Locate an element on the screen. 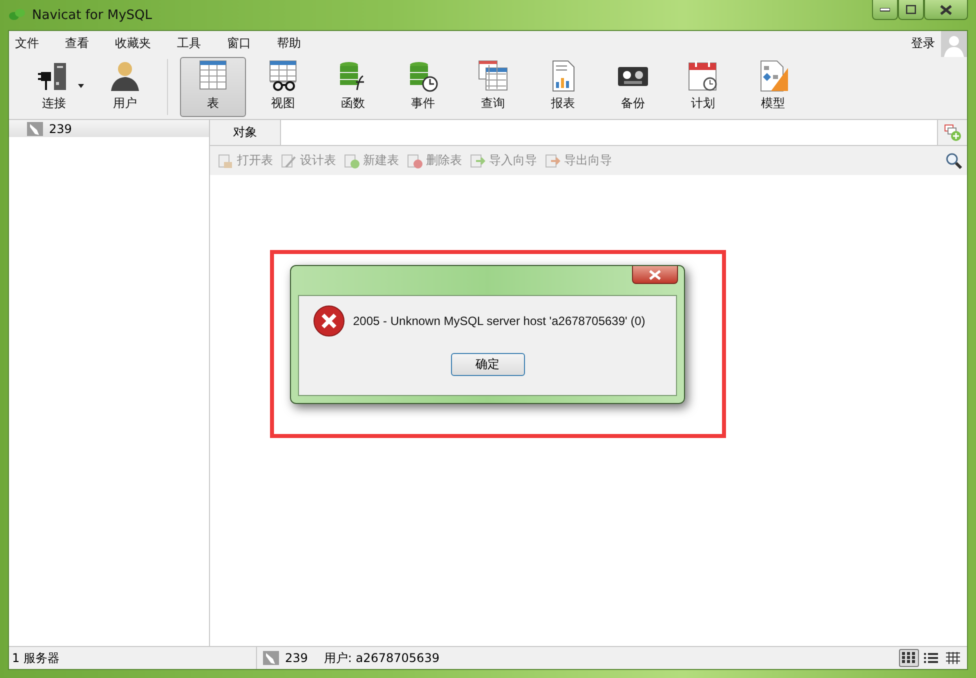 This screenshot has width=976, height=678. menu-item: 帮助 is located at coordinates (302, 43).